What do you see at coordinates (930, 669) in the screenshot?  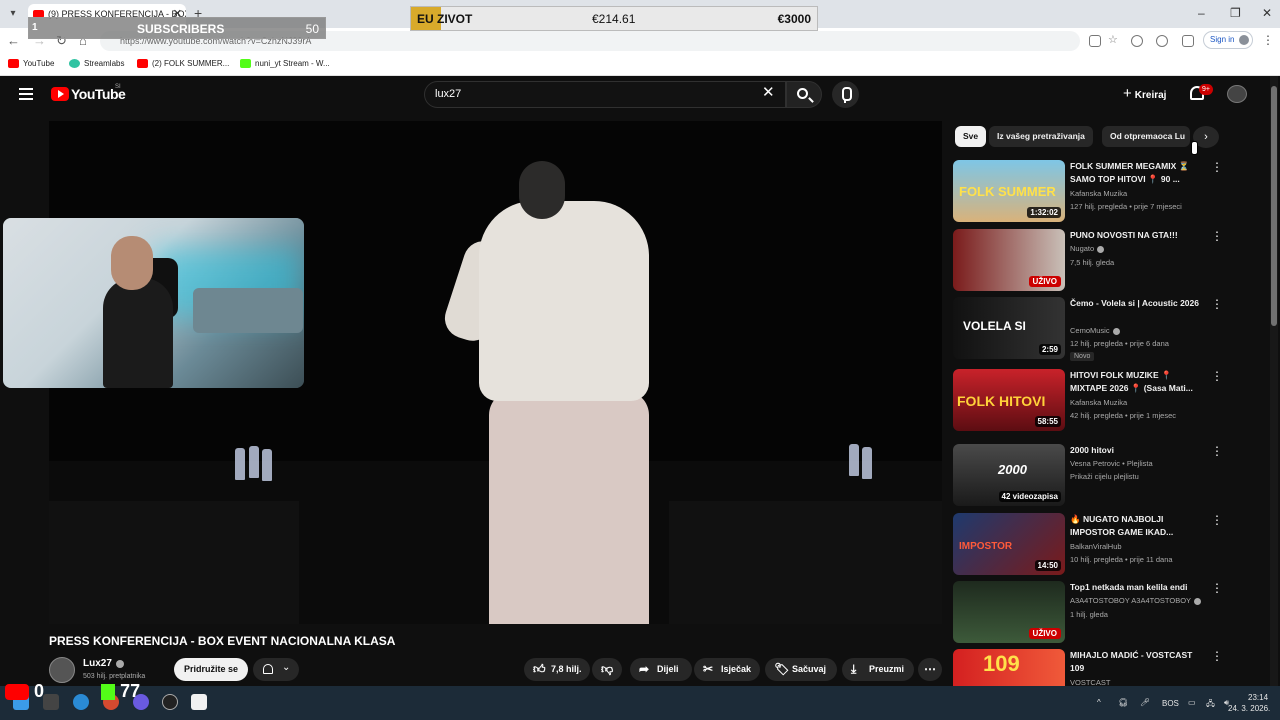 I see `more-actions-icon: ⋯` at bounding box center [930, 669].